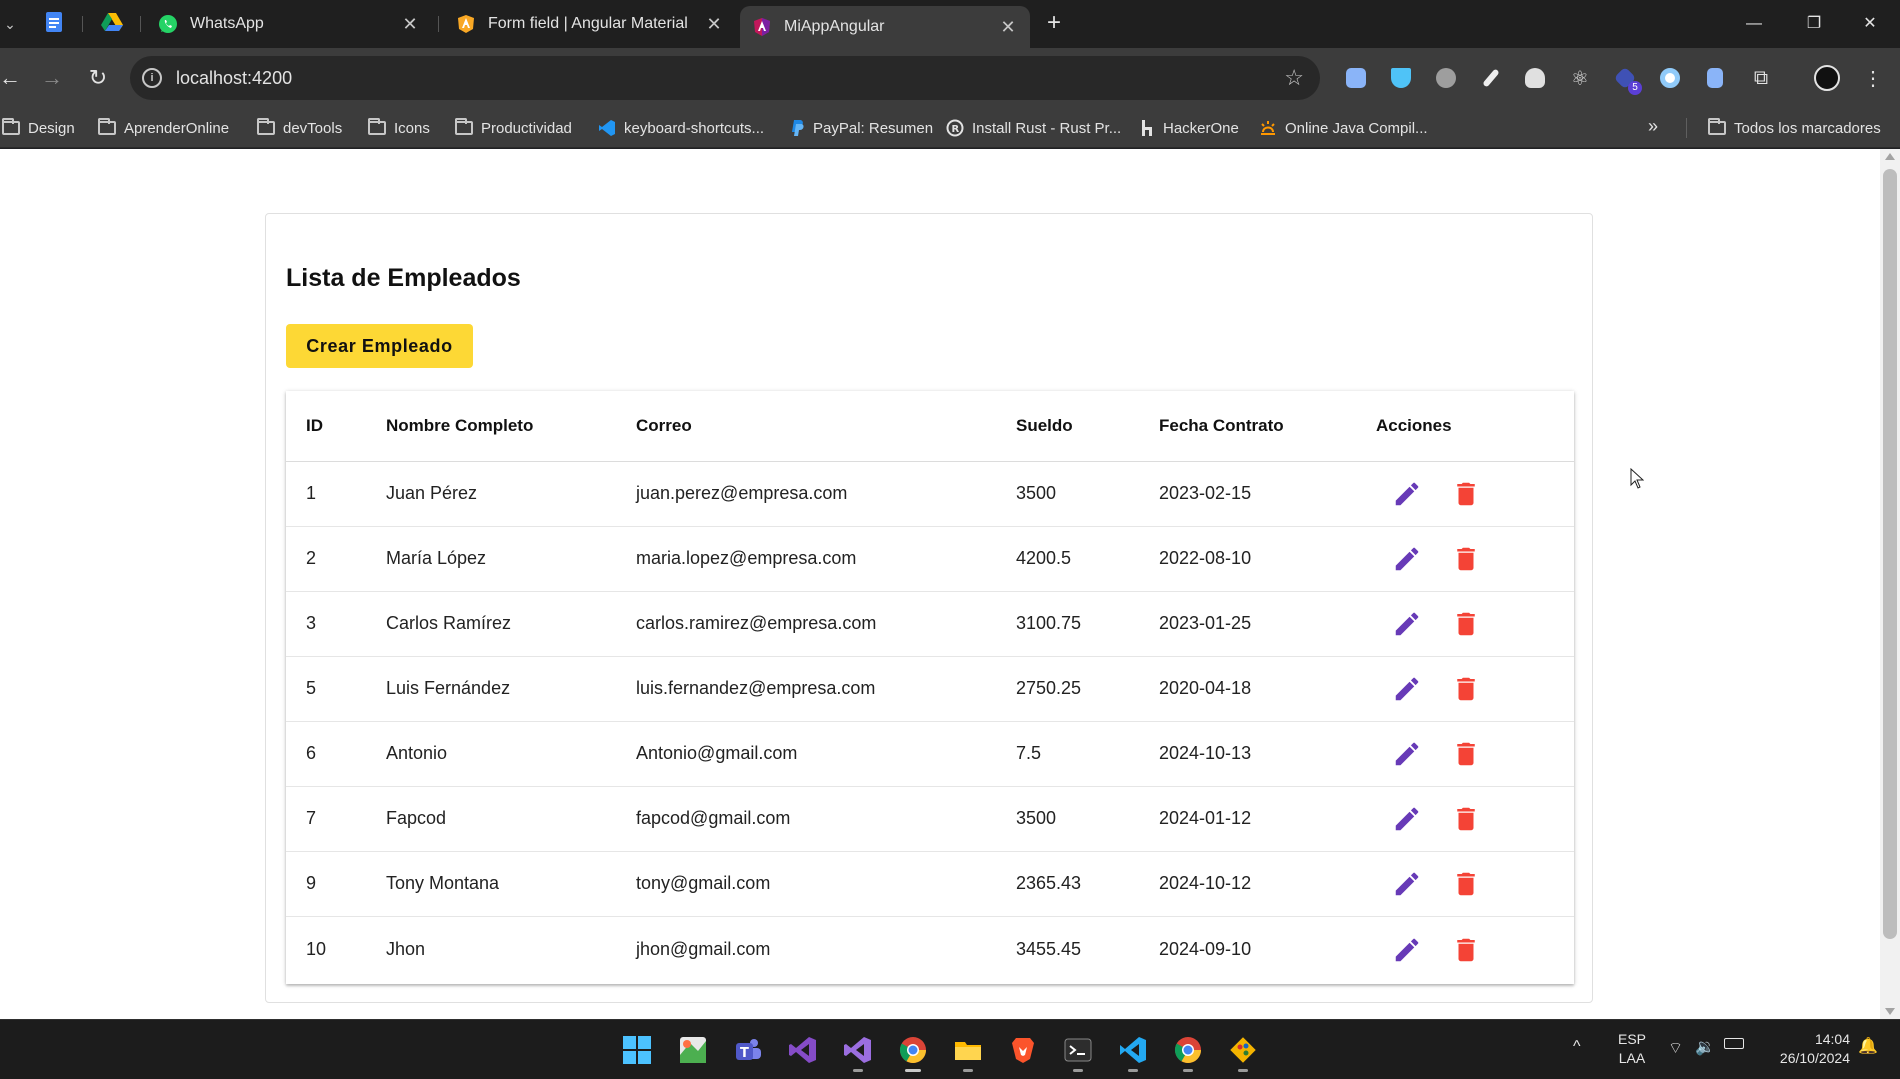 The width and height of the screenshot is (1900, 1079). Describe the element at coordinates (748, 1050) in the screenshot. I see `teams-icon: T` at that location.